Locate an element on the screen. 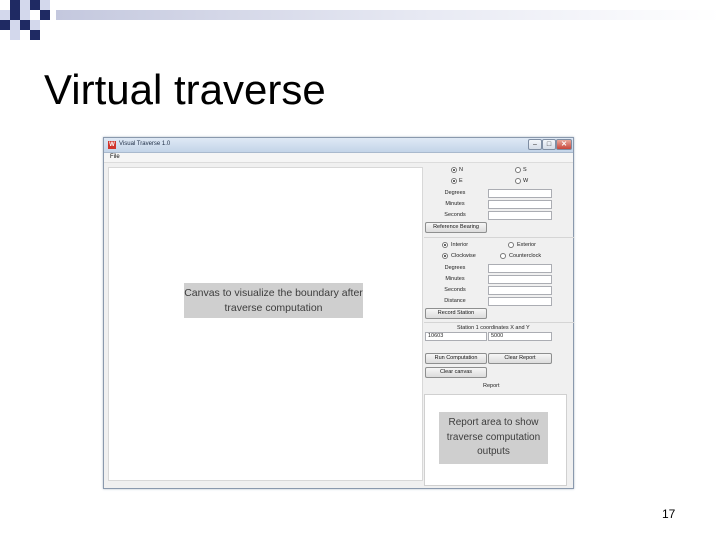  record-station-button: Record Station is located at coordinates (456, 313).